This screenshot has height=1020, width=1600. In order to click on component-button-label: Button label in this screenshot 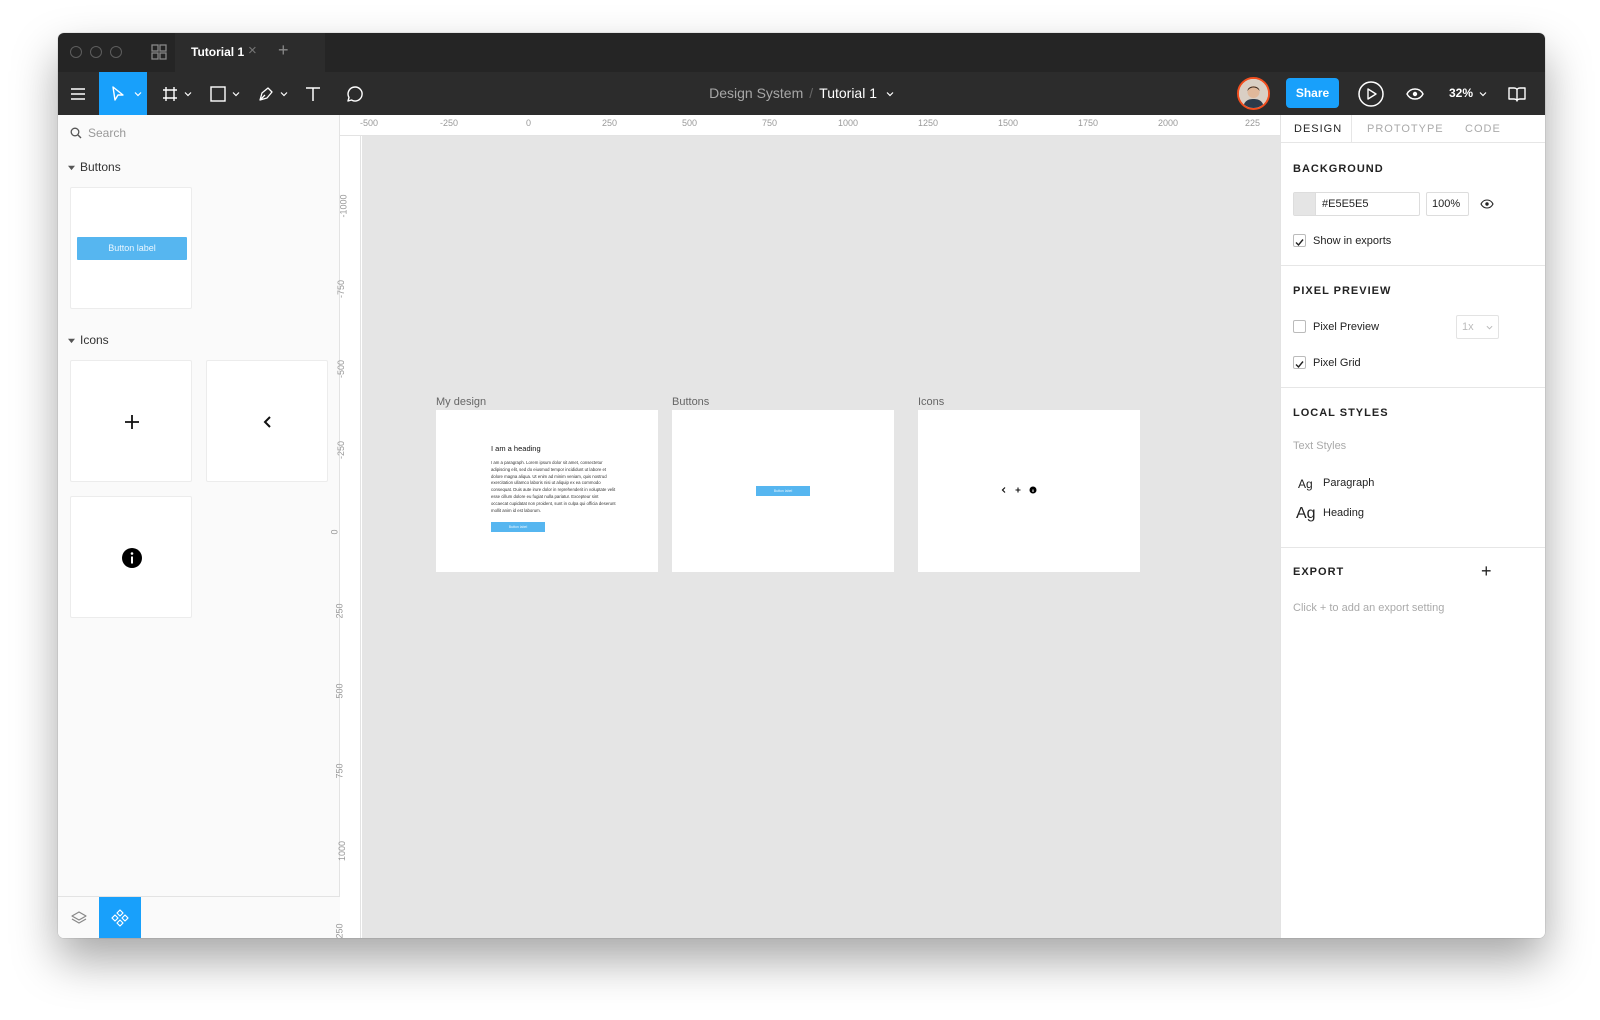, I will do `click(132, 248)`.